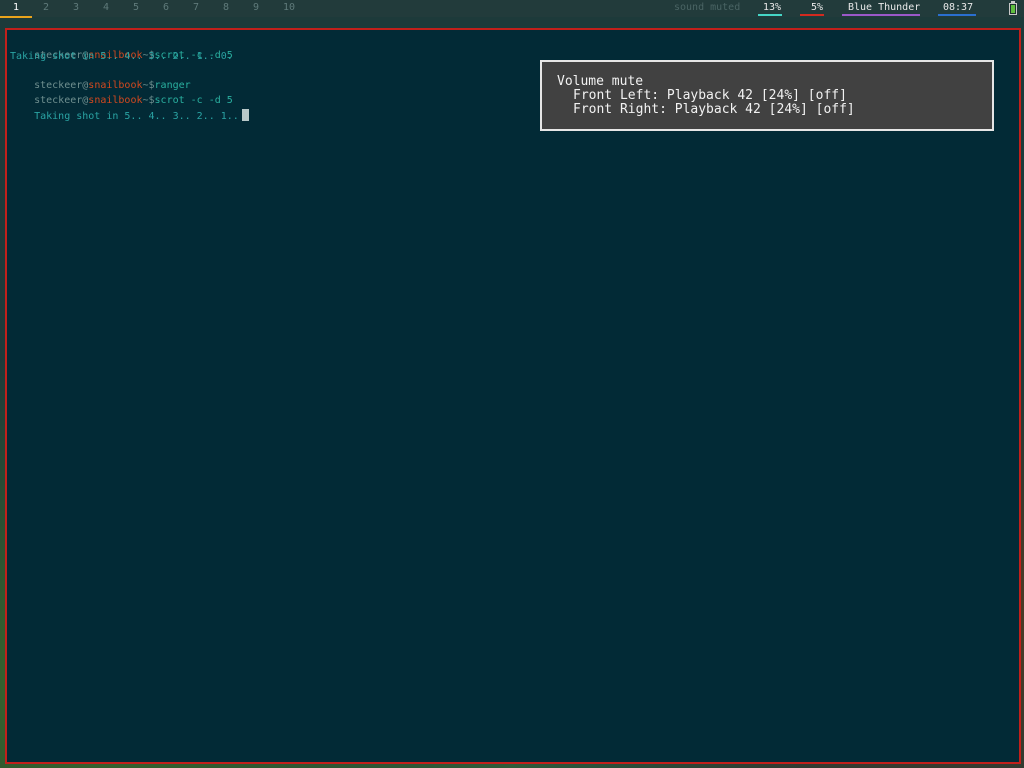 Image resolution: width=1024 pixels, height=768 pixels. Describe the element at coordinates (714, 109) in the screenshot. I see `notification-front-right: Front Right: Playback 42 [24%] [off]` at that location.